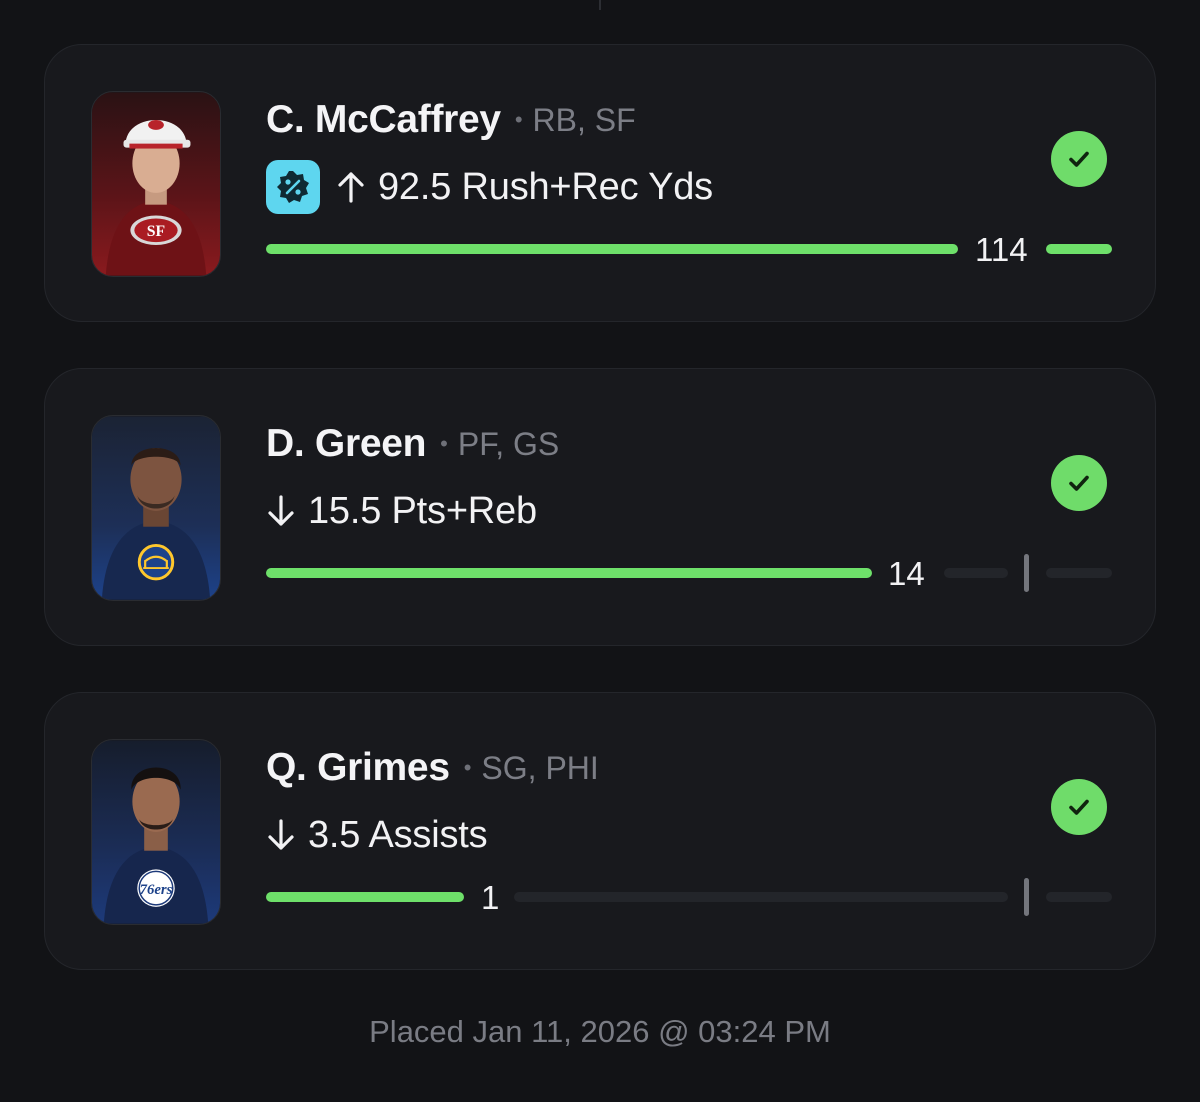  Describe the element at coordinates (383, 119) in the screenshot. I see `player-name: C. McCaffrey` at that location.